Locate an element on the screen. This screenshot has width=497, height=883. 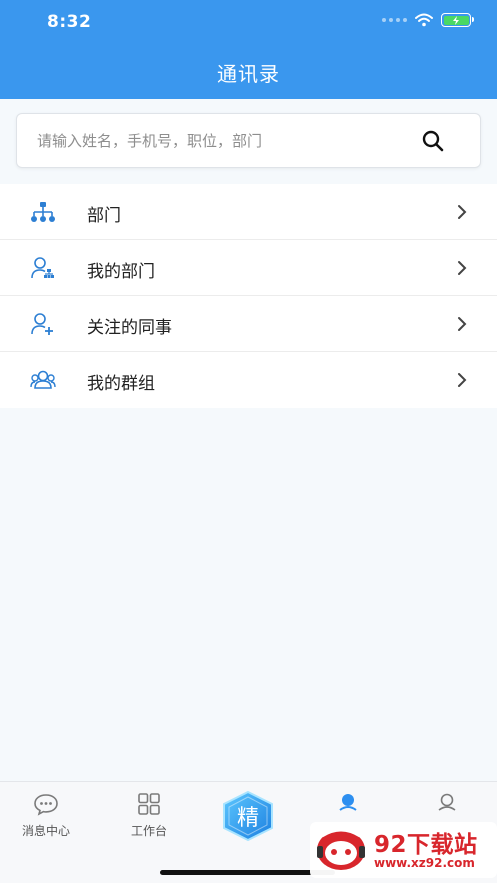
featured-hexagon-icon: 精 is located at coordinates (248, 816).